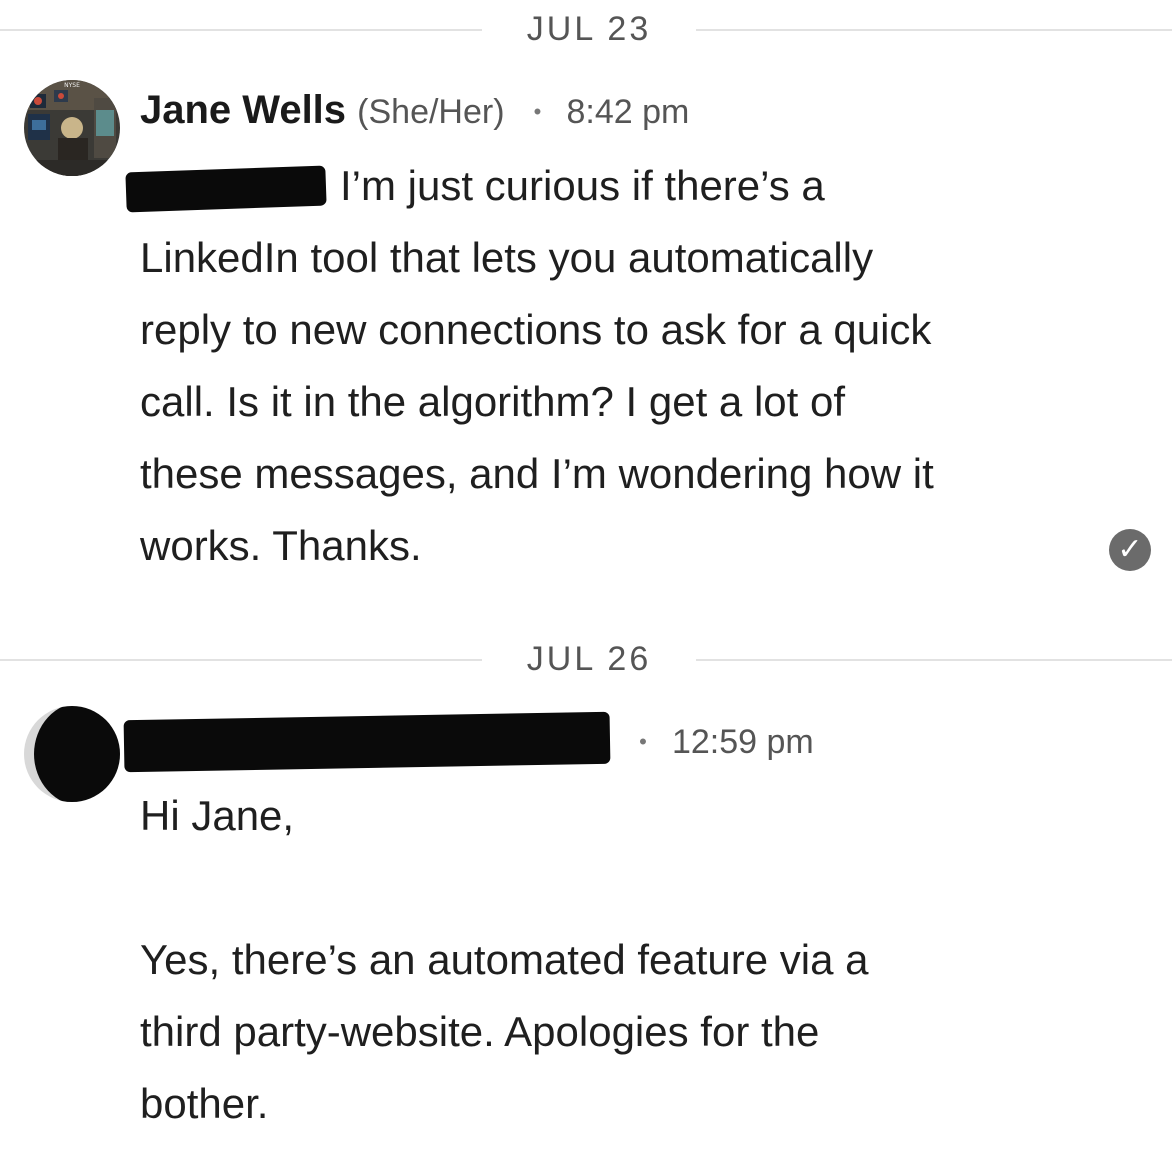 This screenshot has width=1172, height=1170. What do you see at coordinates (1130, 550) in the screenshot?
I see `check-circle-icon: ✓` at bounding box center [1130, 550].